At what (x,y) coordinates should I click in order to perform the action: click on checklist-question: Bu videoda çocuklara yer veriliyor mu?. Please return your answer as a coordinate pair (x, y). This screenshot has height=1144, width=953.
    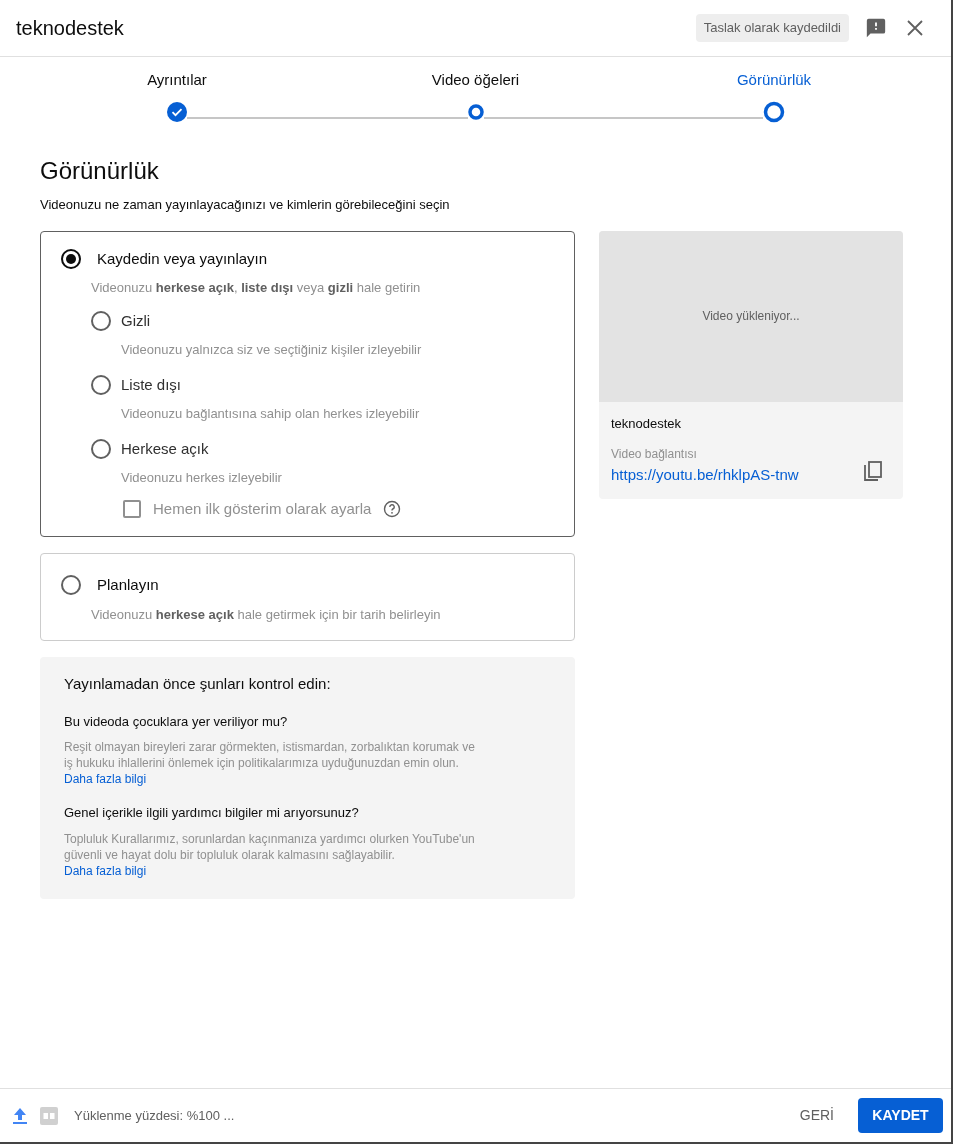
    Looking at the image, I should click on (176, 721).